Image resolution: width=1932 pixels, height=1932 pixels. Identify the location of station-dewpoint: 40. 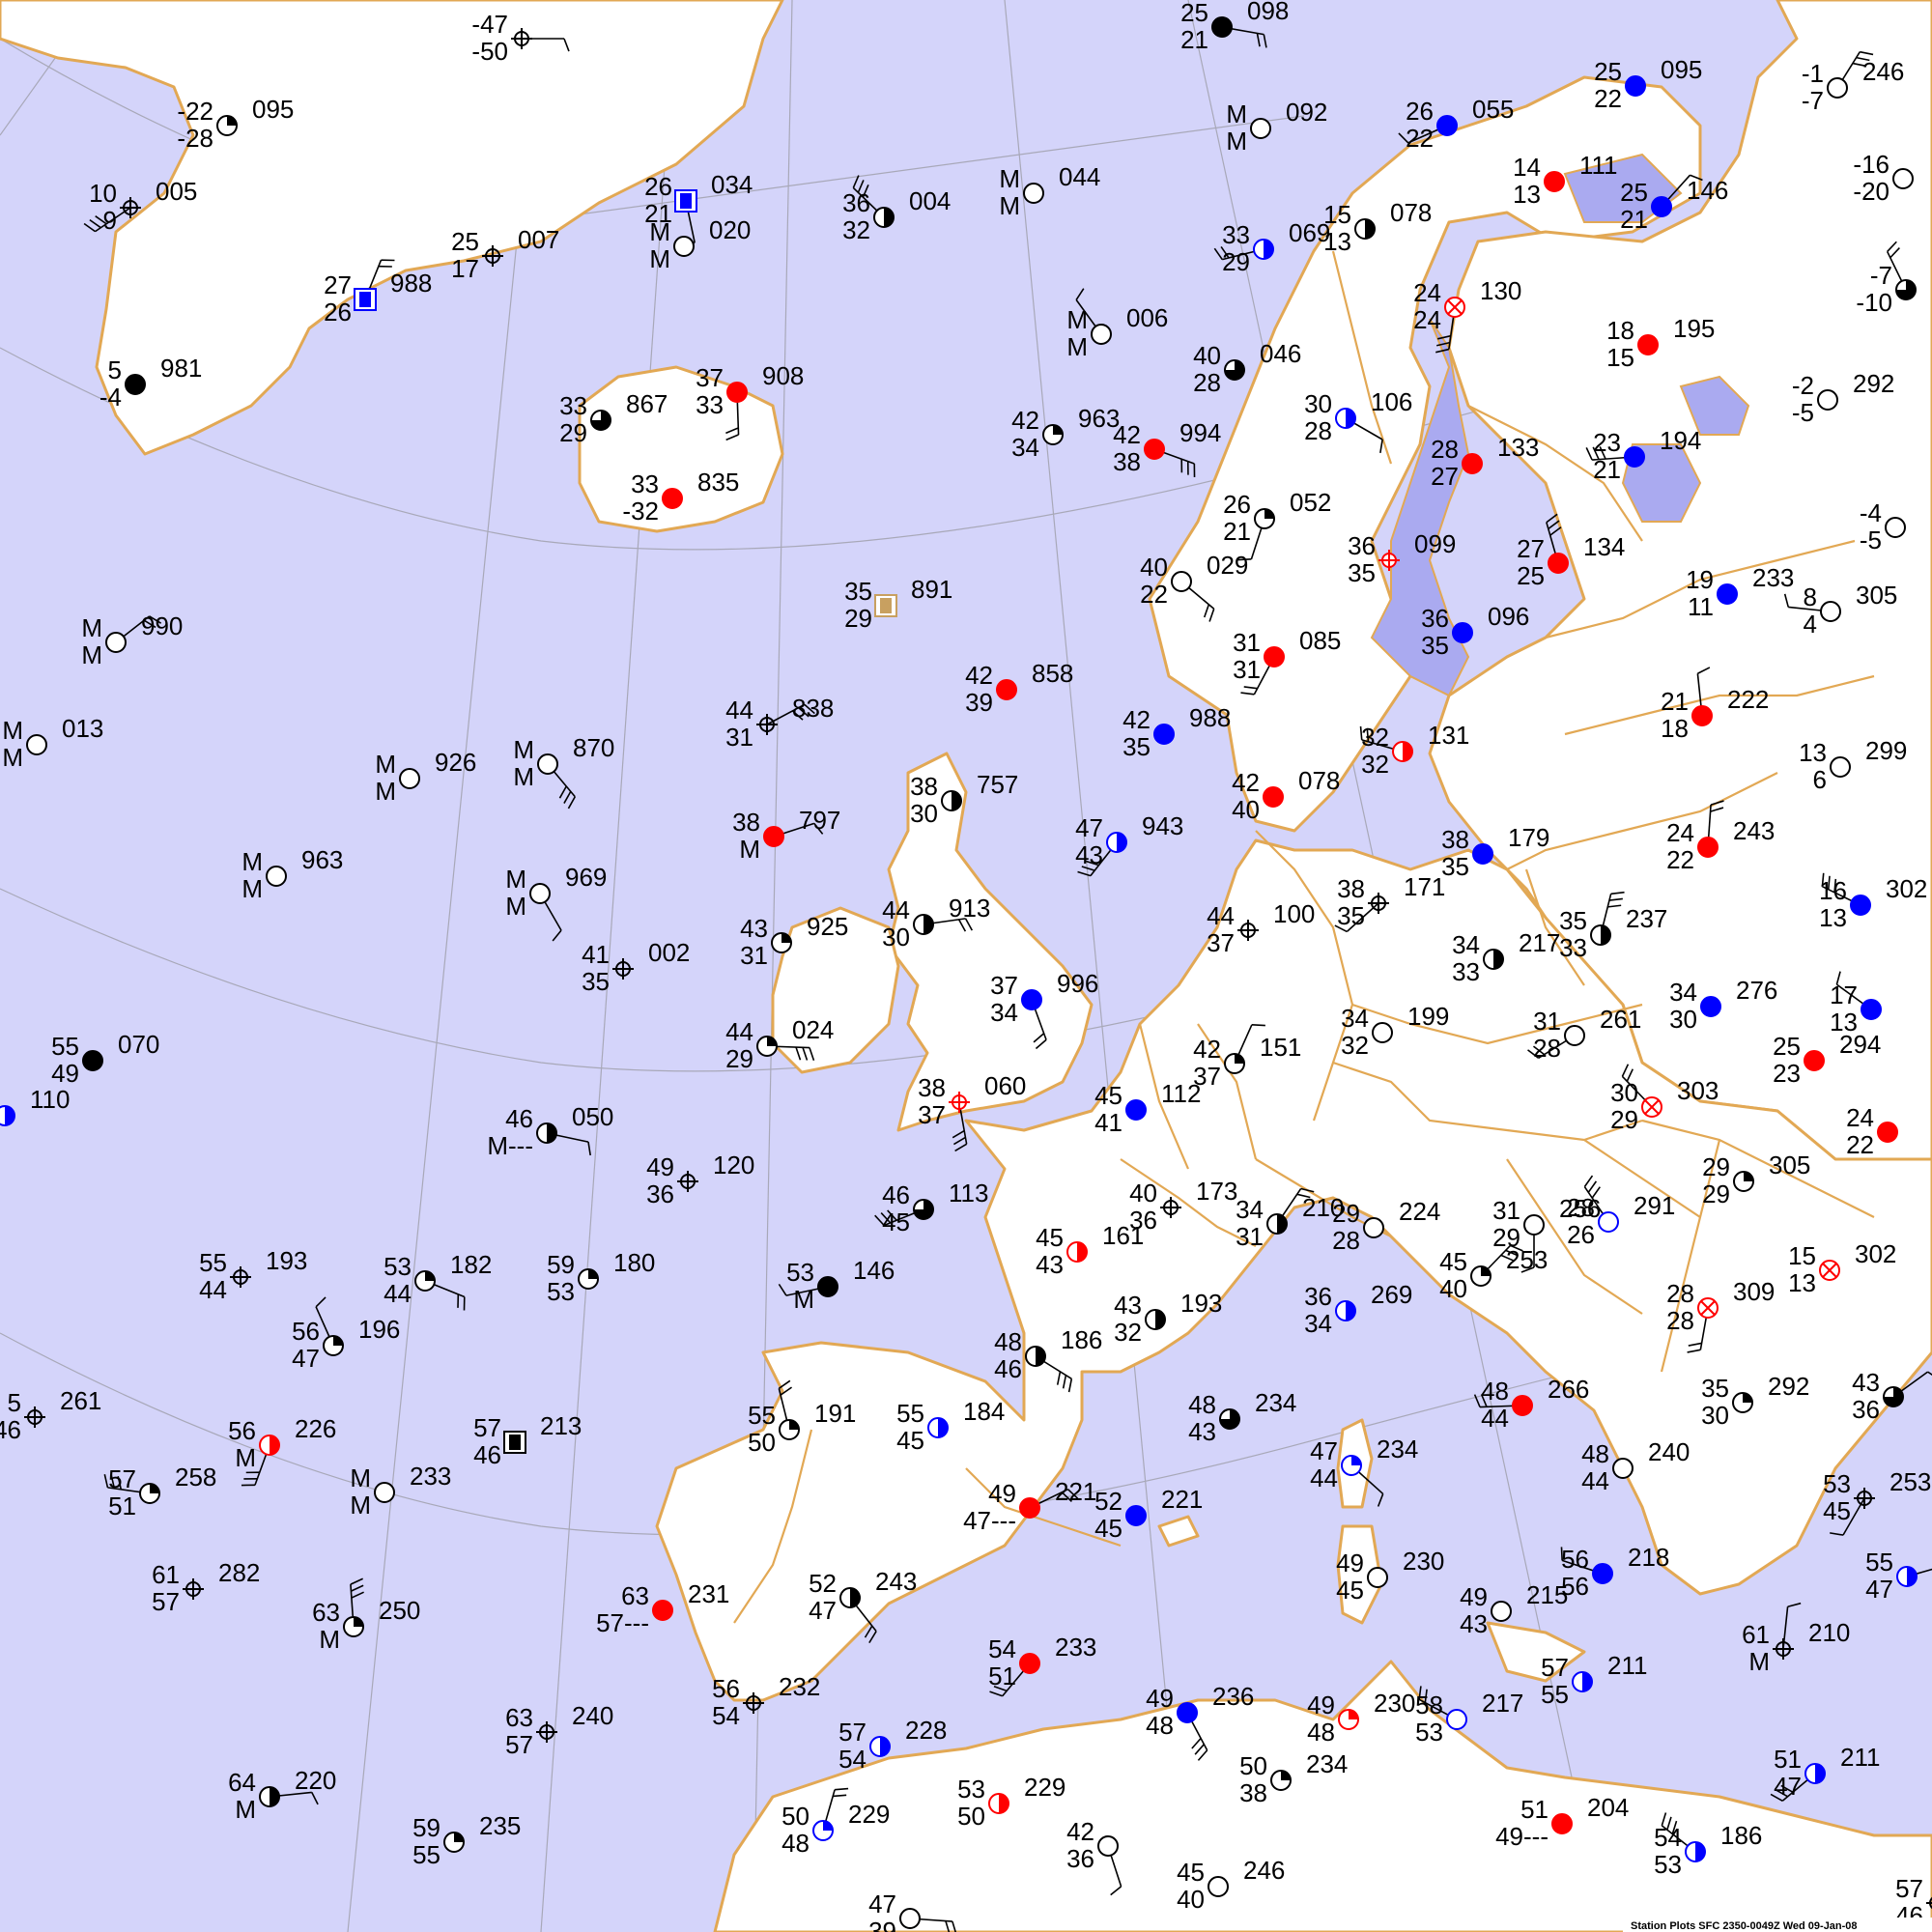
(1453, 1288).